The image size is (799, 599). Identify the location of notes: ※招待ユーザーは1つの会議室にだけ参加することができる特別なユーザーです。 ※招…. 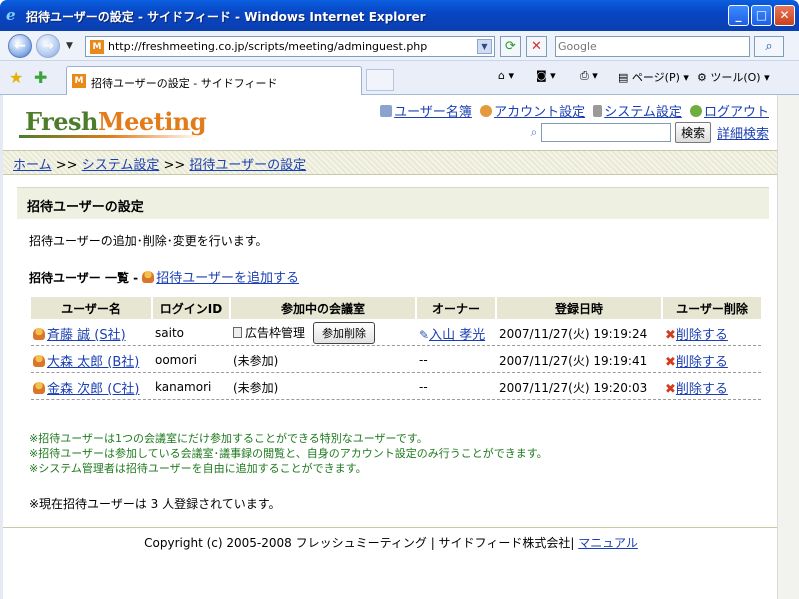
(288, 453).